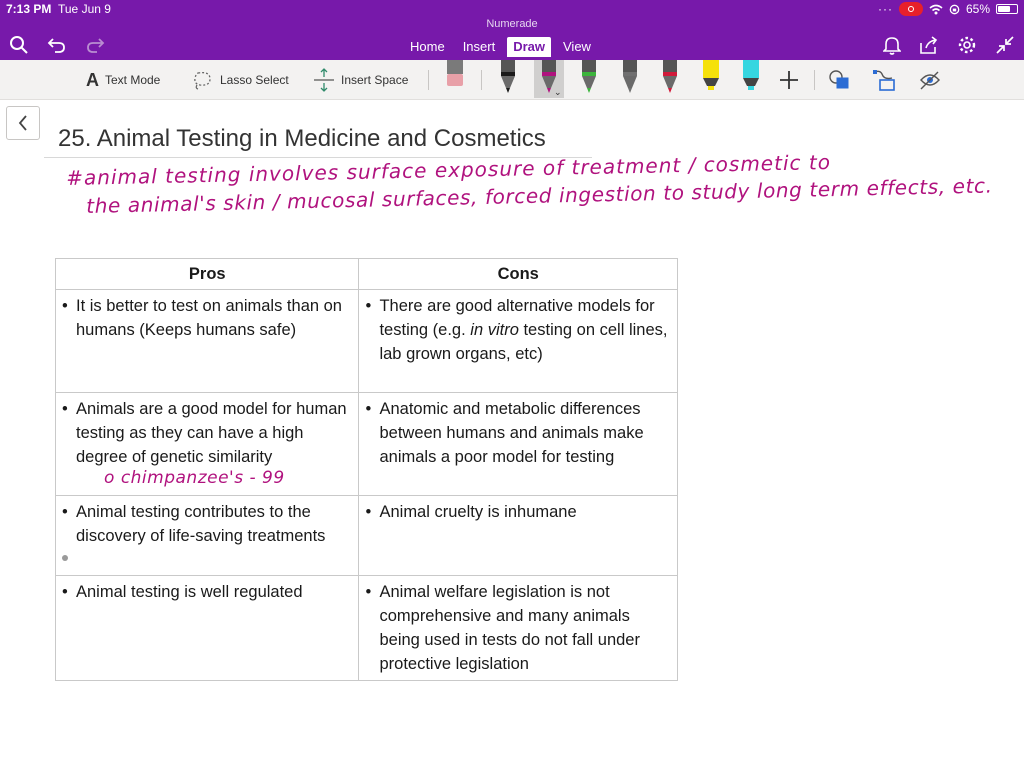 Image resolution: width=1024 pixels, height=768 pixels. What do you see at coordinates (19, 45) in the screenshot?
I see `search-icon` at bounding box center [19, 45].